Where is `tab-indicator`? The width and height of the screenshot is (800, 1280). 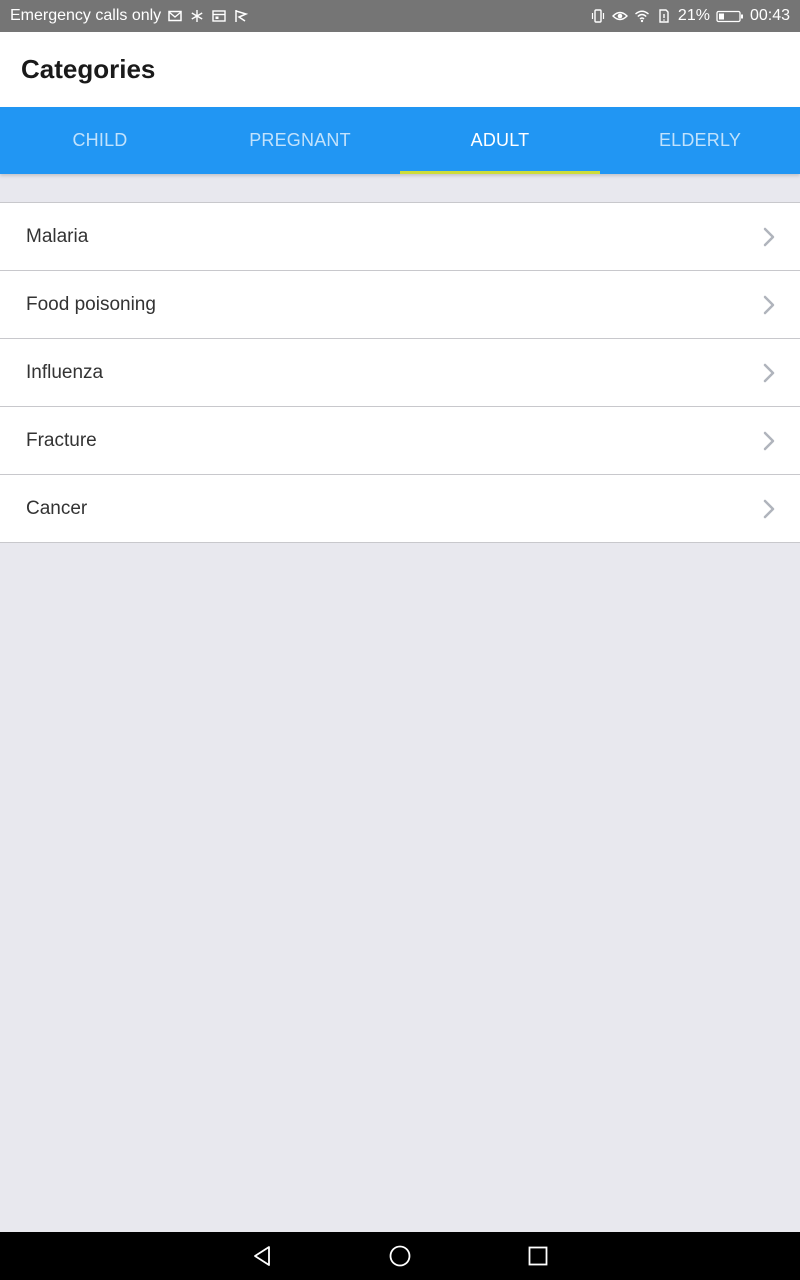 tab-indicator is located at coordinates (500, 172).